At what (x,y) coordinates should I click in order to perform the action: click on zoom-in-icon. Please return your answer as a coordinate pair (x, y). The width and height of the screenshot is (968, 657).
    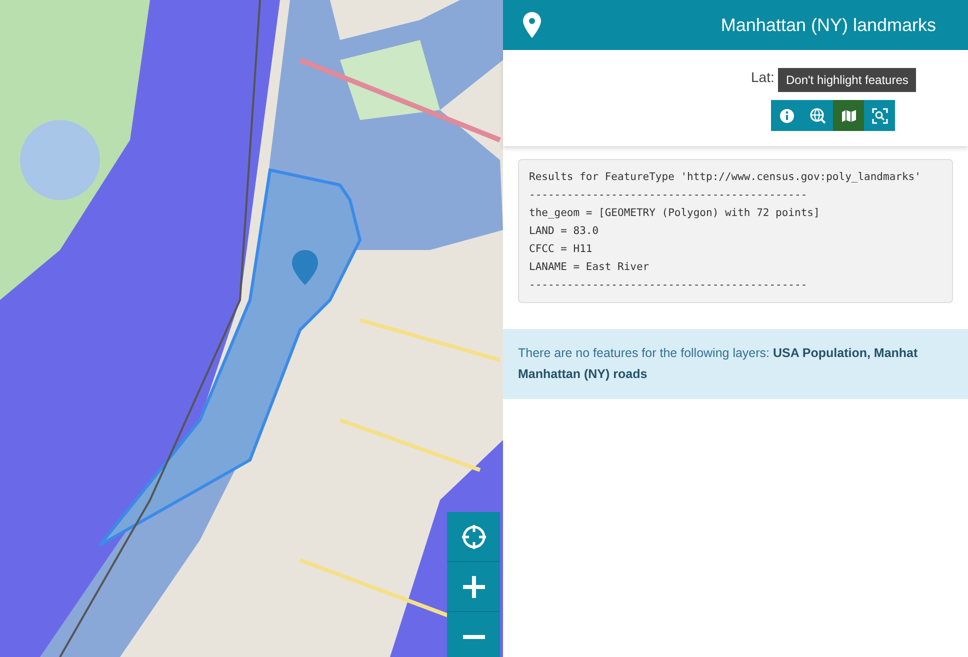
    Looking at the image, I should click on (473, 587).